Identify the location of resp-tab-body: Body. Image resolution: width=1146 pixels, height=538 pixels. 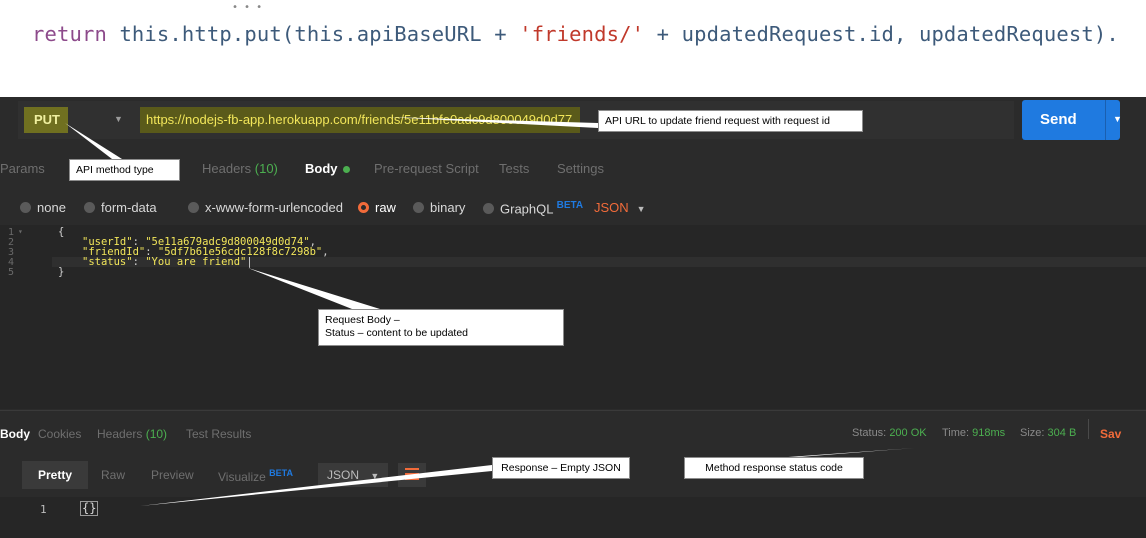
(15, 434).